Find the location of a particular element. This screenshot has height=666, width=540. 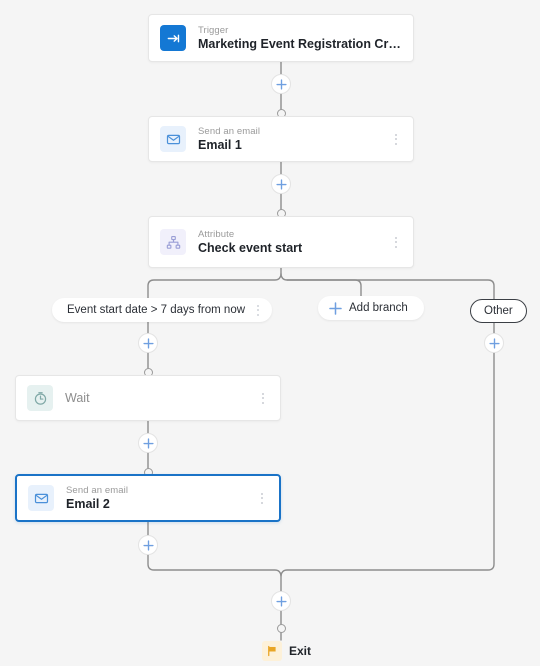

node-email-2-kicker: Send an email is located at coordinates (97, 490).